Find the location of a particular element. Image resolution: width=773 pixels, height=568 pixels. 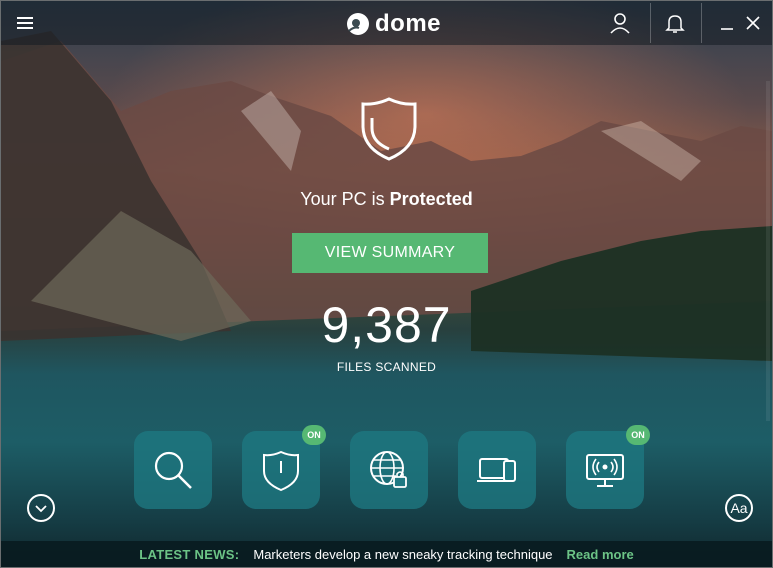

accessibility-button: Aa is located at coordinates (739, 508).